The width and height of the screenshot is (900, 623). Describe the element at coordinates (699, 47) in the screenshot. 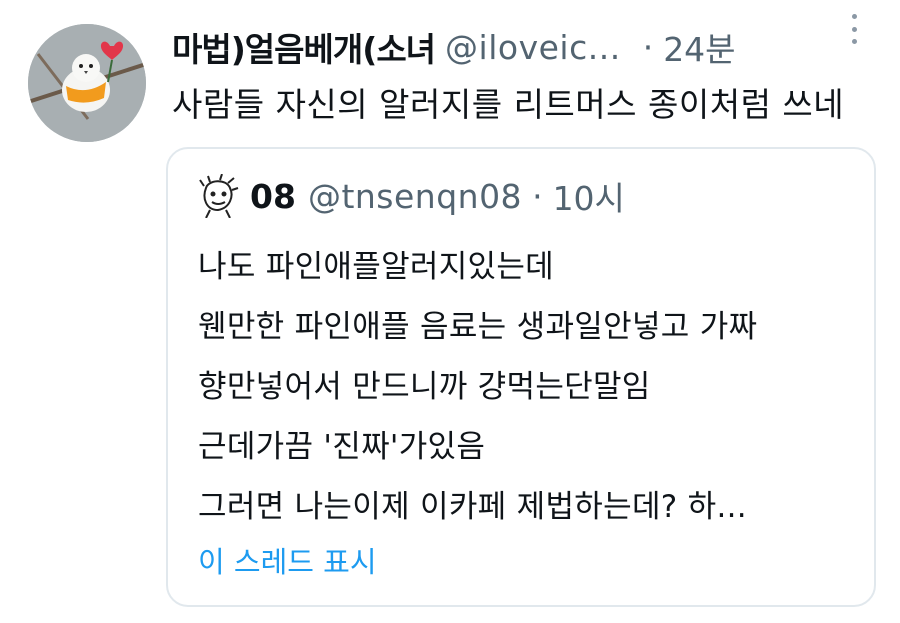

I see `tweet-timestamp: 24분` at that location.